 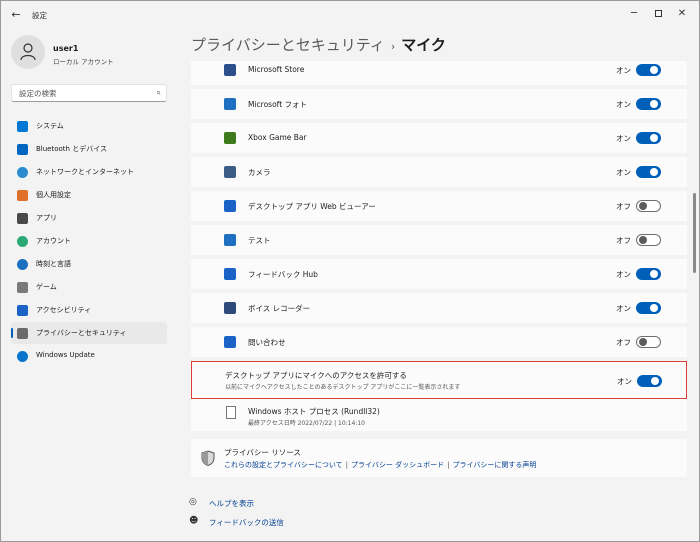 I want to click on sidebar-item: ゲーム, so click(x=89, y=287).